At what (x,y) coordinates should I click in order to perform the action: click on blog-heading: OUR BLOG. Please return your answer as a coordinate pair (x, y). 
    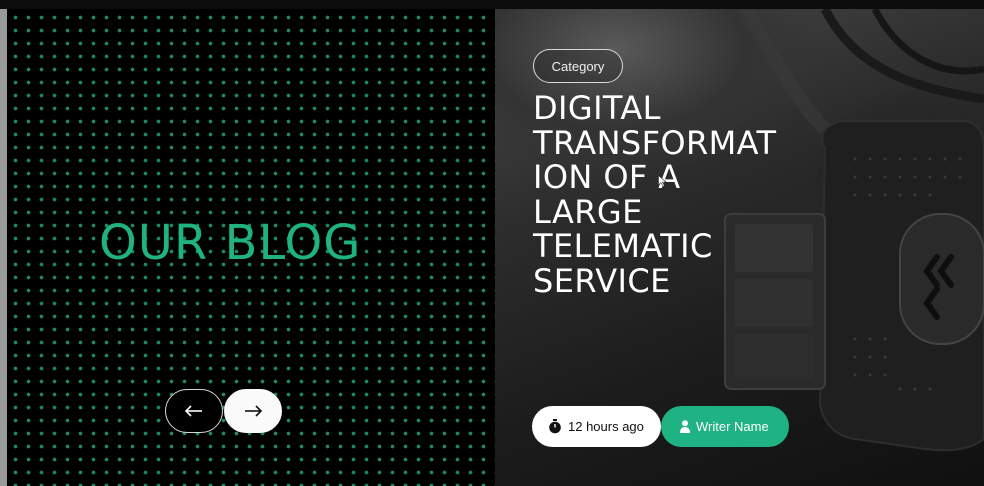
    Looking at the image, I should click on (230, 243).